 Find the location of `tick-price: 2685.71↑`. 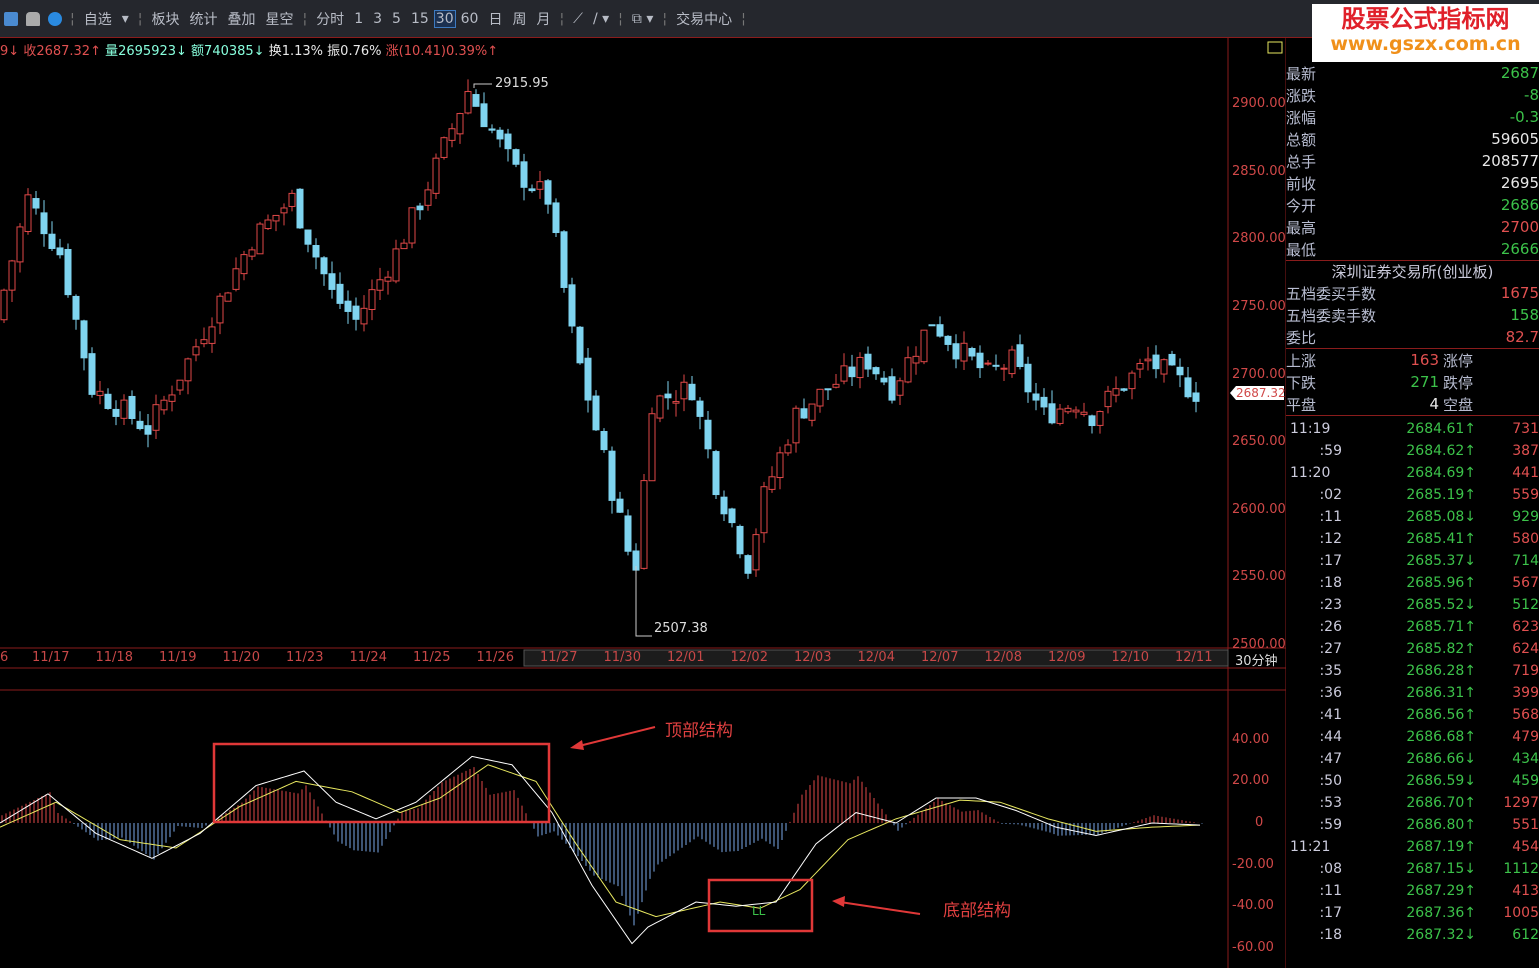

tick-price: 2685.71↑ is located at coordinates (1441, 627).